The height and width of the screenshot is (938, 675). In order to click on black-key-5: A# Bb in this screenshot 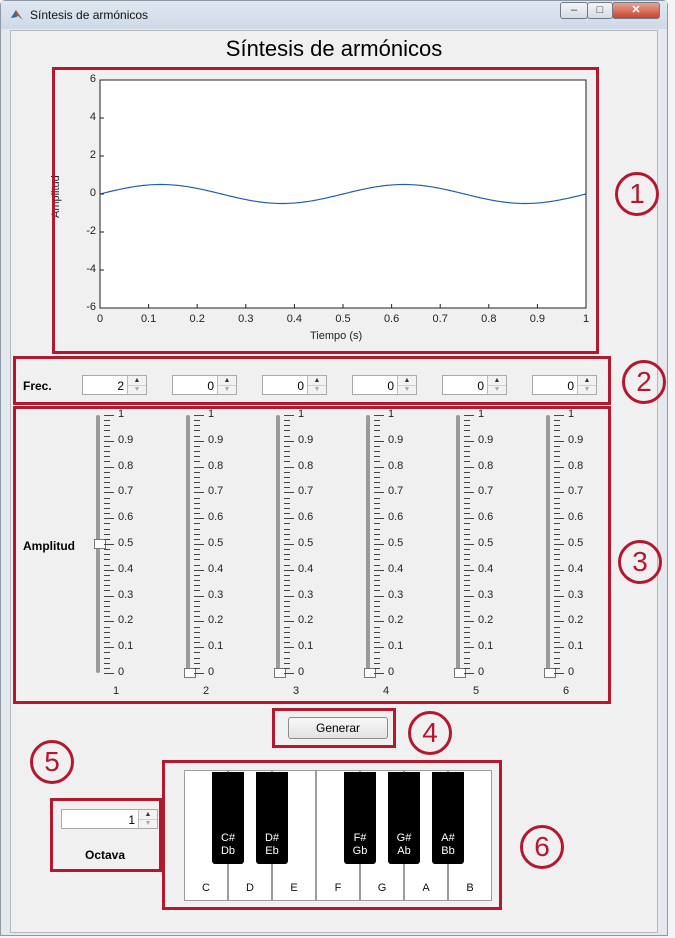, I will do `click(448, 818)`.